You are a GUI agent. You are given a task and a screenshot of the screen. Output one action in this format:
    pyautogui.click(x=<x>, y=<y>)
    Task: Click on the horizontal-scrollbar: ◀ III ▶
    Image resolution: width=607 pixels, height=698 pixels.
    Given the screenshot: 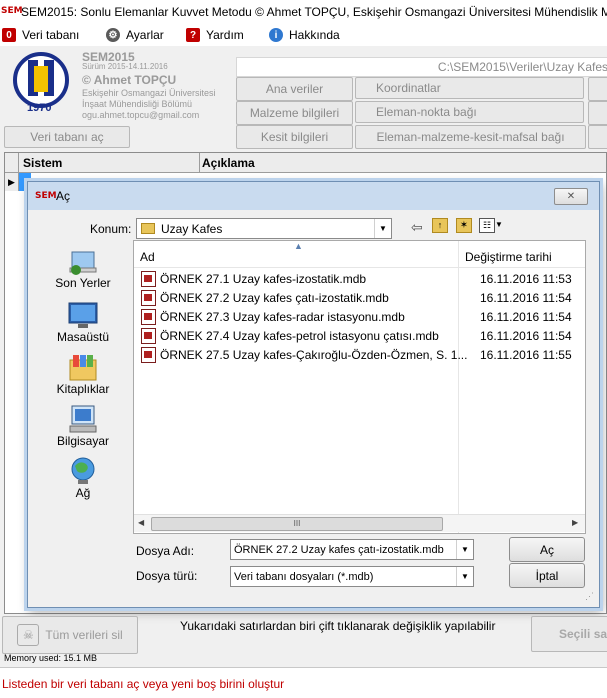 What is the action you would take?
    pyautogui.click(x=359, y=523)
    